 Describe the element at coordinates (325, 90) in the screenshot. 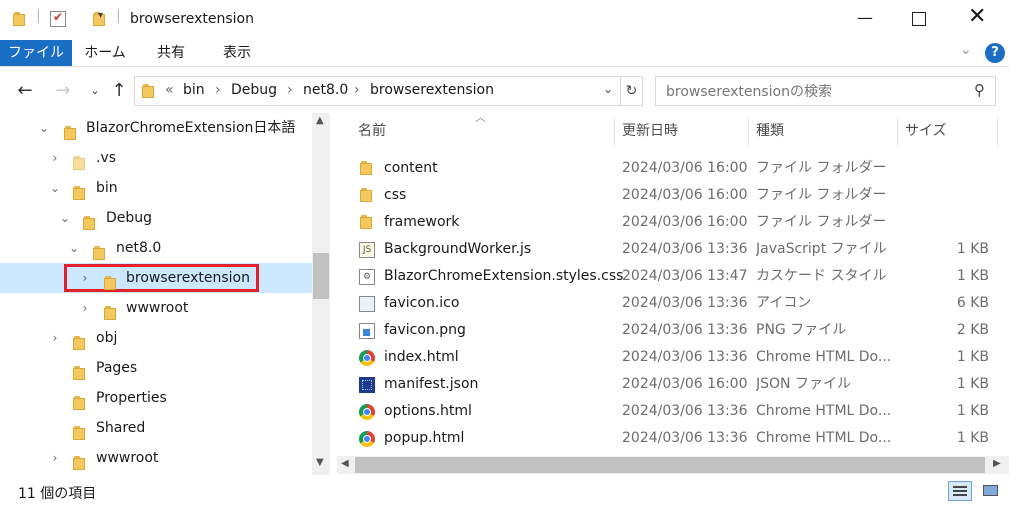

I see `breadcrumb-net8: net8.0` at that location.